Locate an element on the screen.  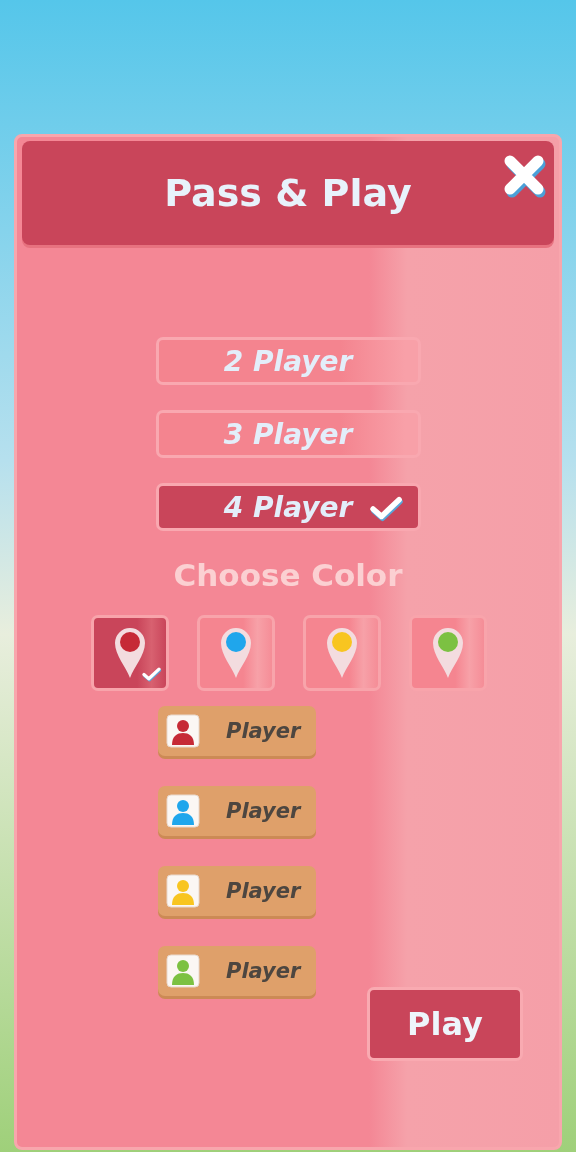
player-count-button: 3 Player is located at coordinates (288, 434).